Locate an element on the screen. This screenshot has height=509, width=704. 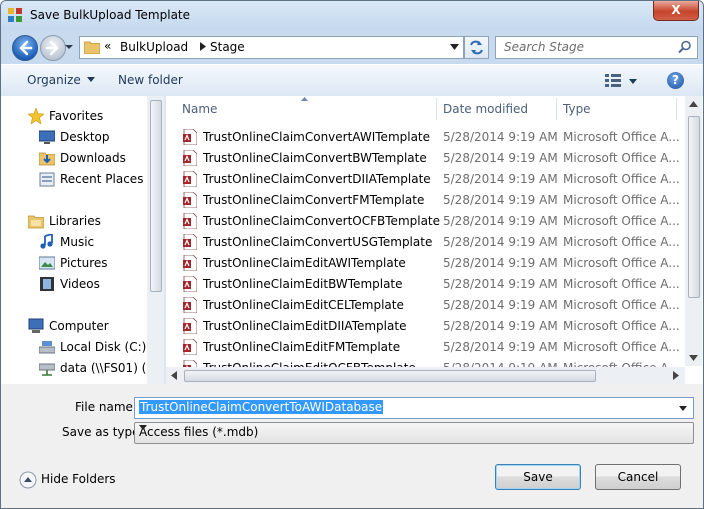
search-box: Search Stage is located at coordinates (596, 47).